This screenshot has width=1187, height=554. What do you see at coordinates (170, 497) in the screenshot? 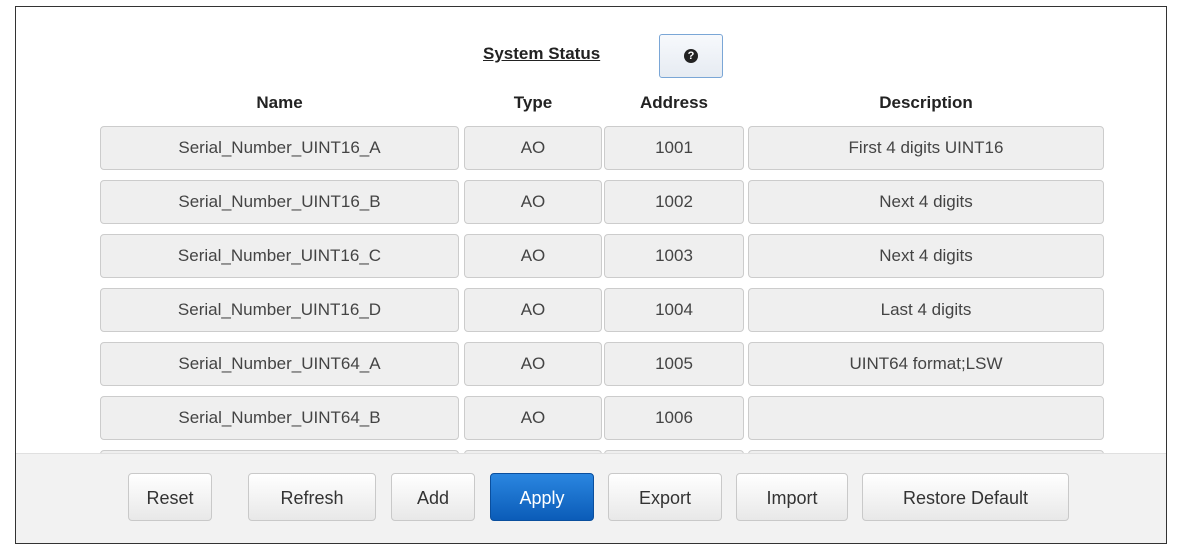
I see `reset-button: Reset` at bounding box center [170, 497].